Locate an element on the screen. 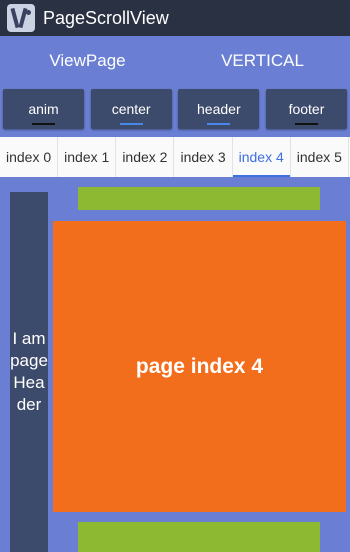 The height and width of the screenshot is (552, 350). app-title: PageScrollView is located at coordinates (106, 17).